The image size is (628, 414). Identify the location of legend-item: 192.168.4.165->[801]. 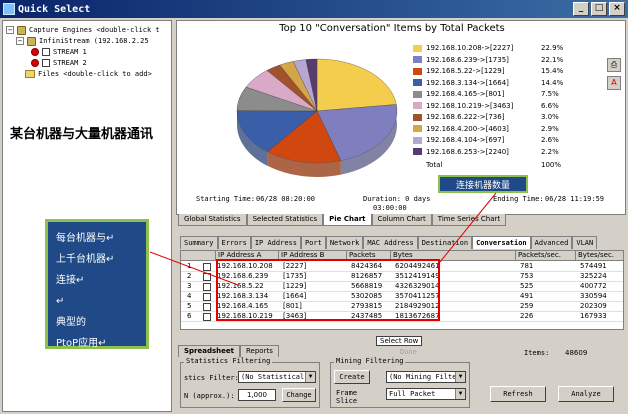
(458, 94).